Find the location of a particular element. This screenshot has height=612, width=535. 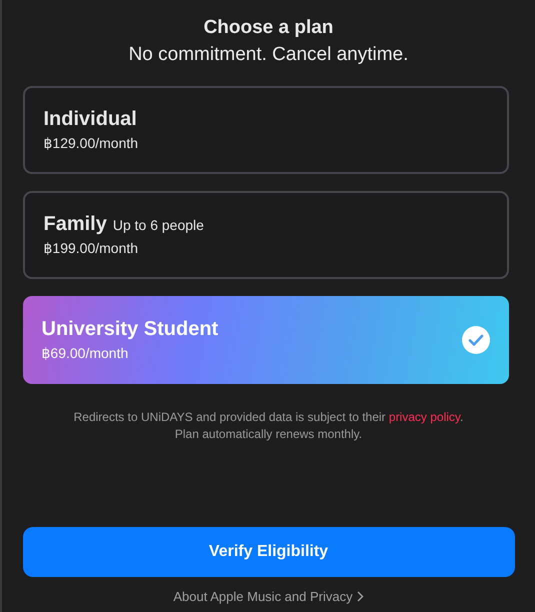

privacy-link: About Apple Music and Privacy is located at coordinates (268, 596).